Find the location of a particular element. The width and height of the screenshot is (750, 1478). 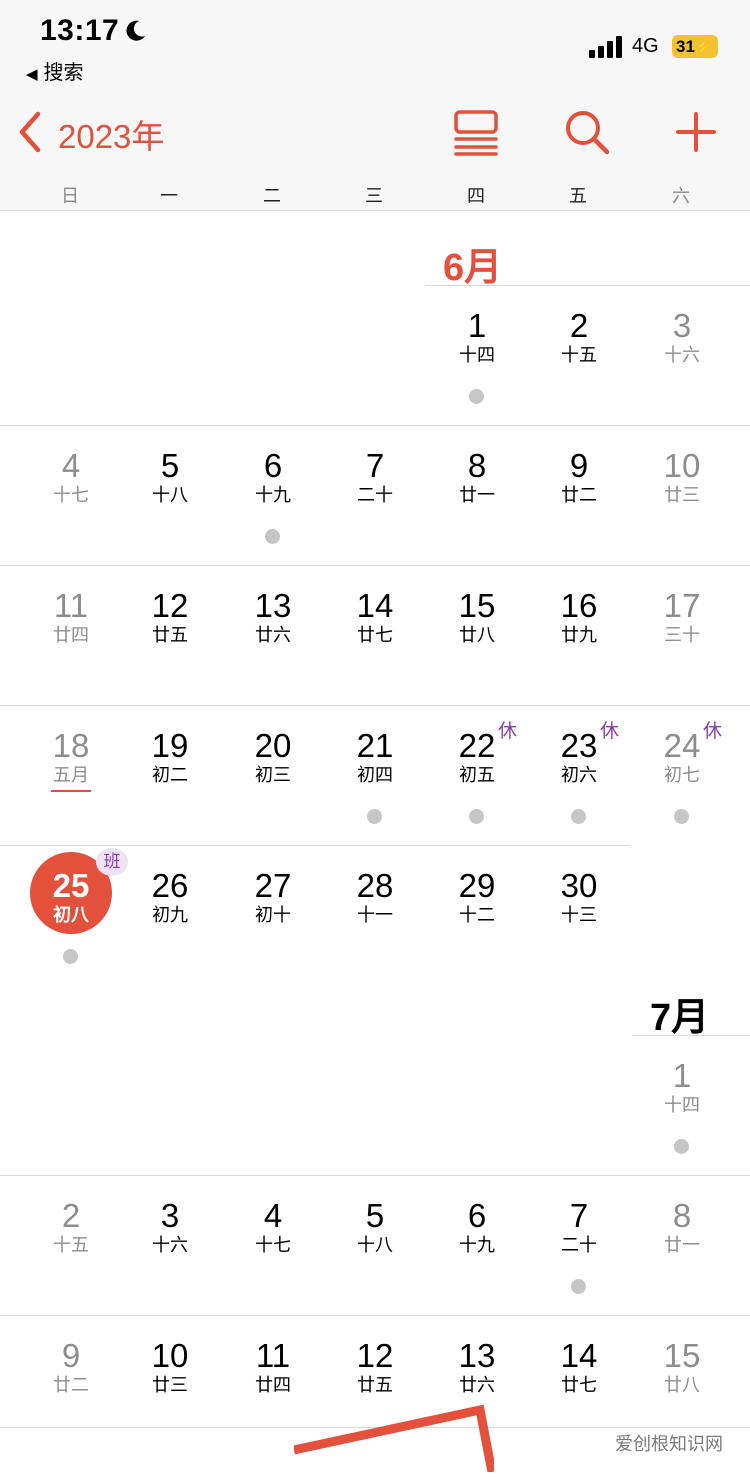

add-icon is located at coordinates (696, 132).